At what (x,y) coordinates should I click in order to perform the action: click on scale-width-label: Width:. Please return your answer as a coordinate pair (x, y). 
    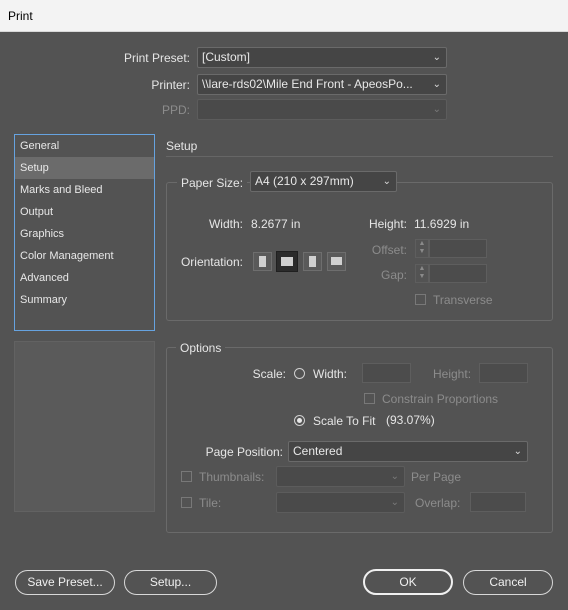
    Looking at the image, I should click on (330, 374).